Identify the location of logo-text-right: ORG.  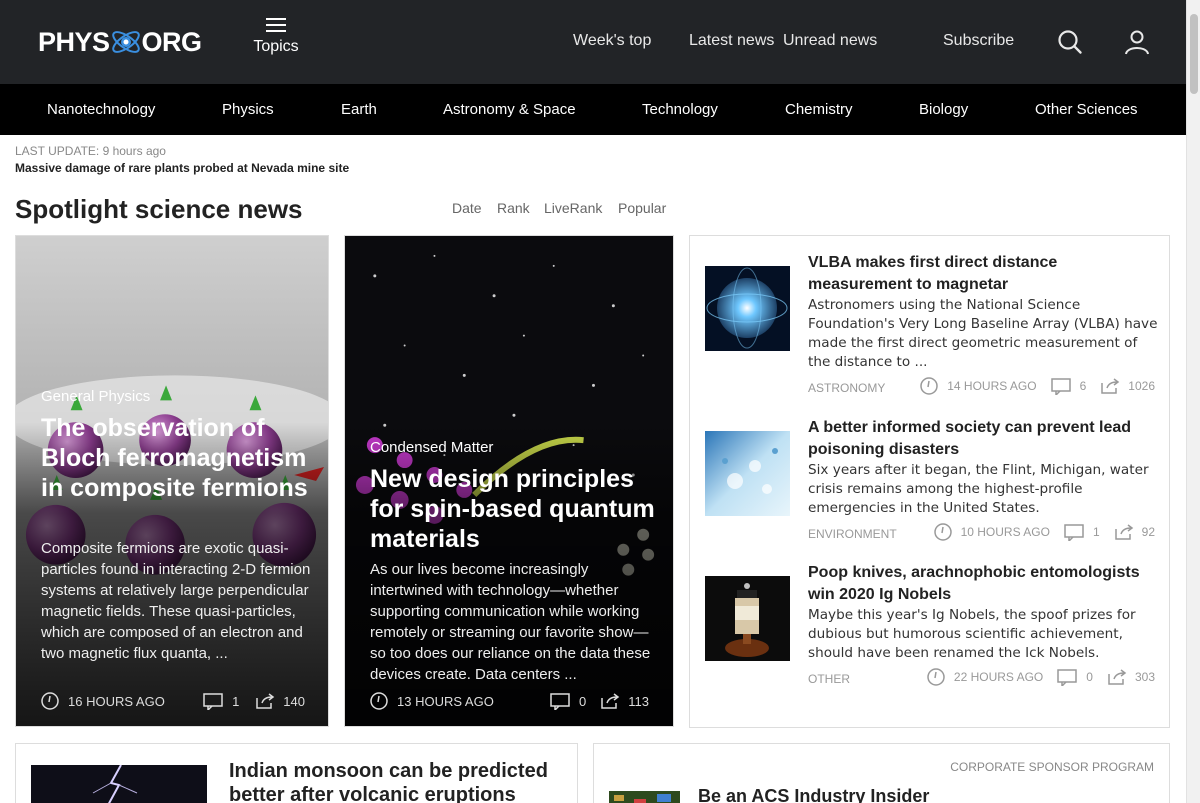
(172, 41).